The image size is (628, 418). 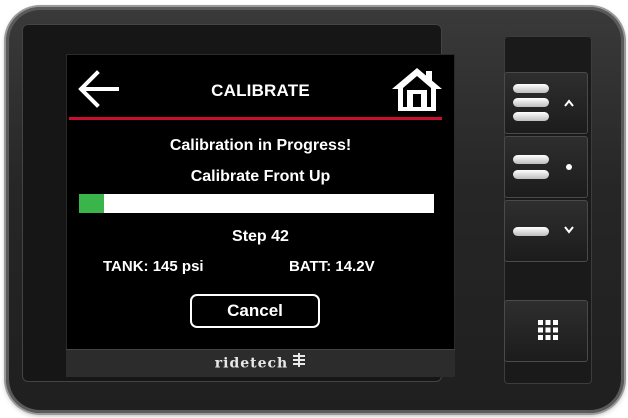 I want to click on status-message: Calibration in Progress!, so click(x=260, y=145).